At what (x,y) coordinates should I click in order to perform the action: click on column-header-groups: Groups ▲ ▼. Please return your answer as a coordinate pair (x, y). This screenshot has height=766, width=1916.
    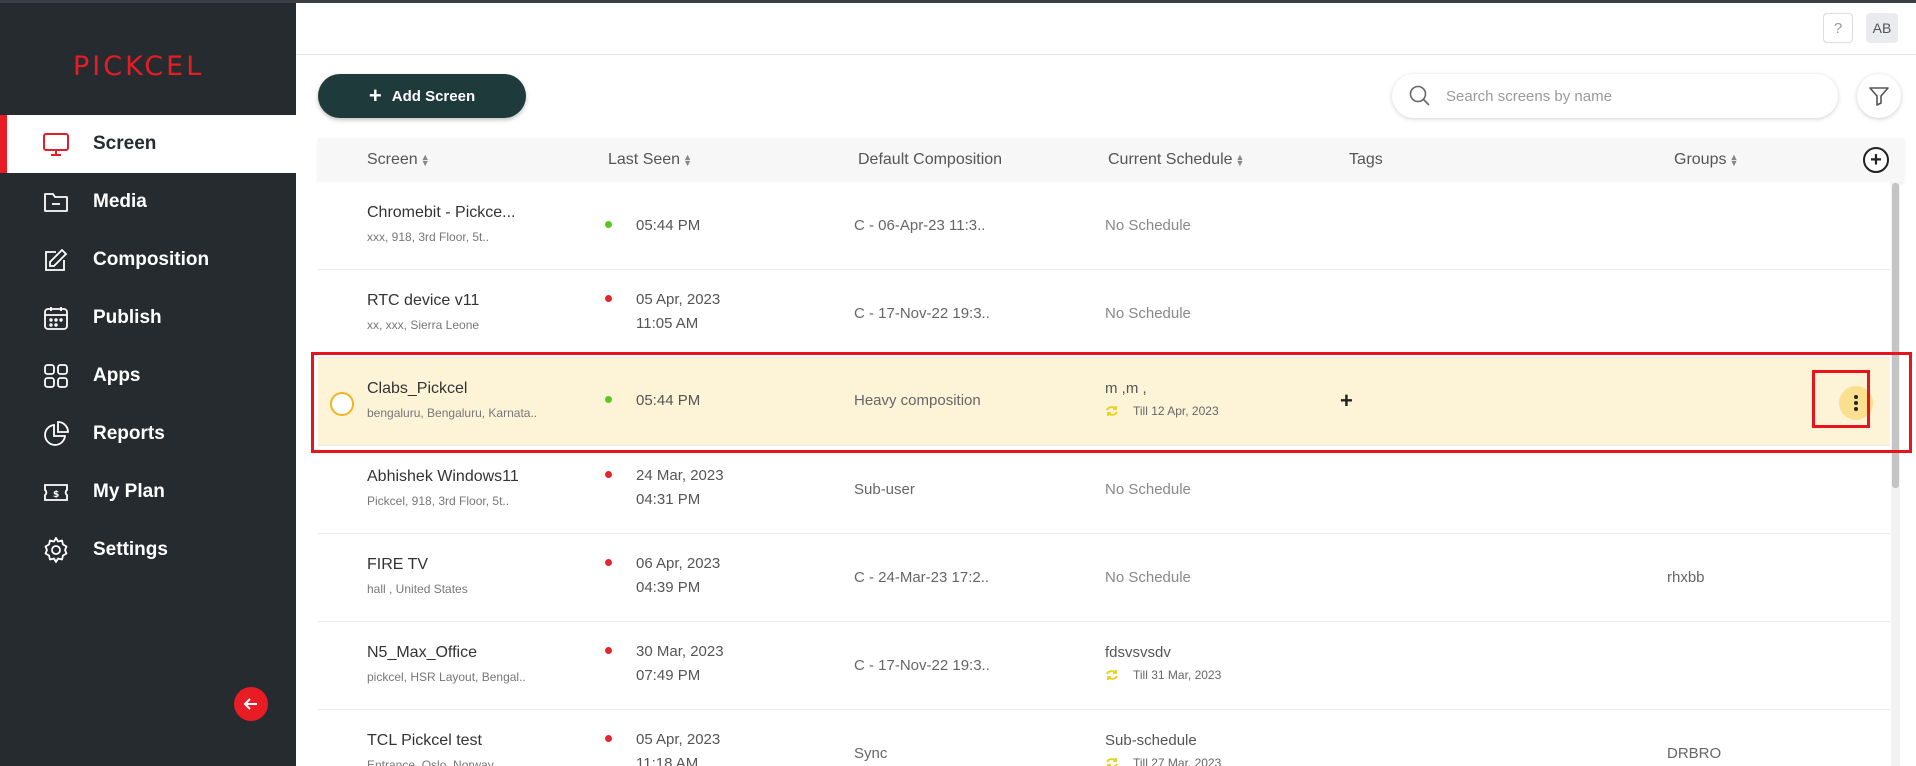
    Looking at the image, I should click on (1706, 160).